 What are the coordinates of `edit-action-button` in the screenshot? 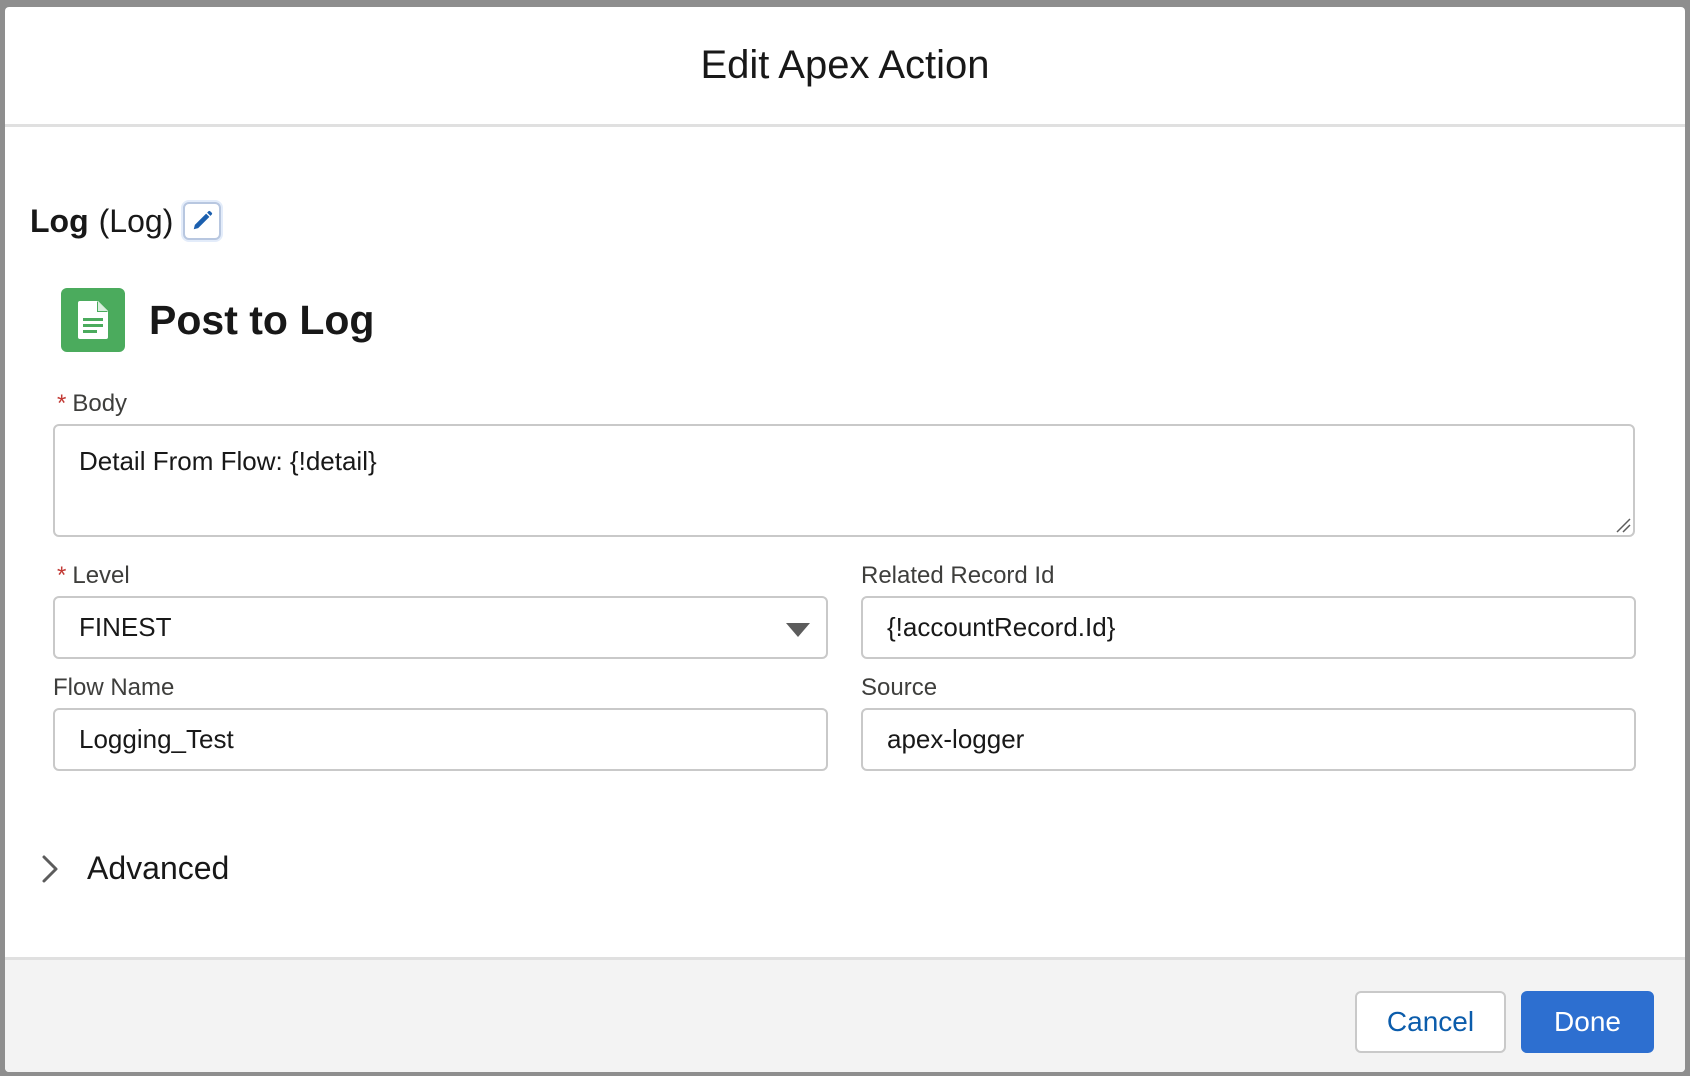 It's located at (202, 221).